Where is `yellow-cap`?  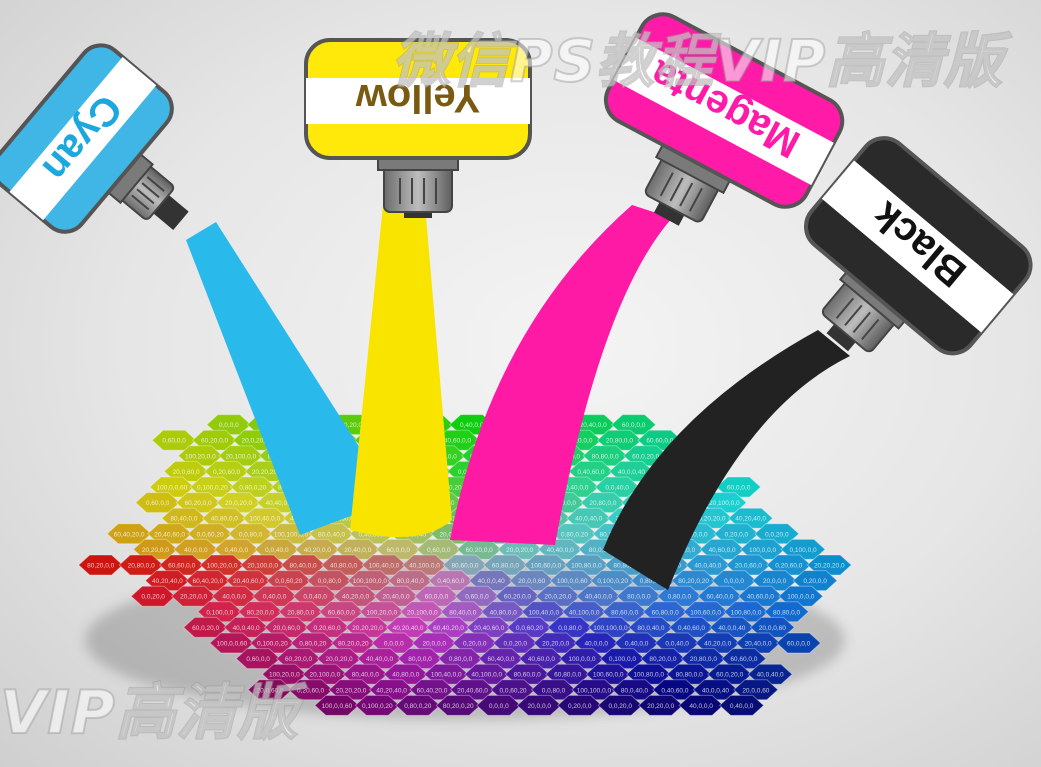
yellow-cap is located at coordinates (418, 188).